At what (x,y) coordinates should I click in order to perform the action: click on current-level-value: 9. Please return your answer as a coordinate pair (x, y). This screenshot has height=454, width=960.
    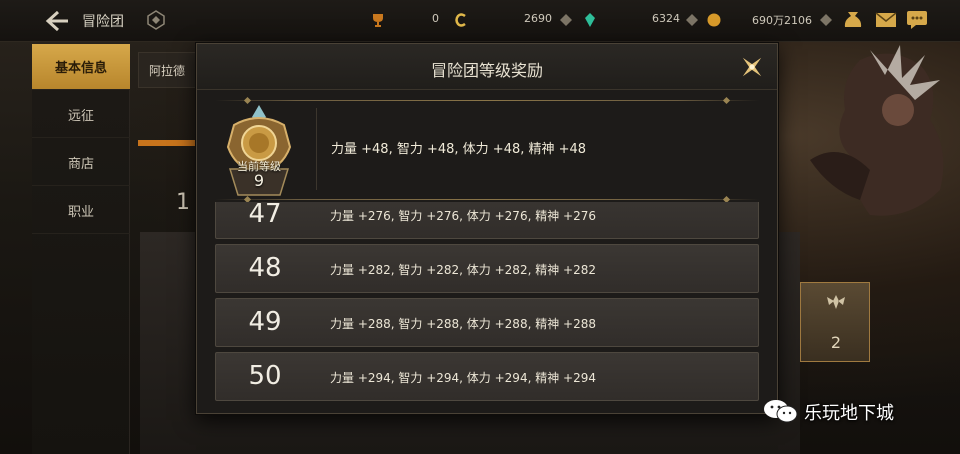
    Looking at the image, I should click on (259, 180).